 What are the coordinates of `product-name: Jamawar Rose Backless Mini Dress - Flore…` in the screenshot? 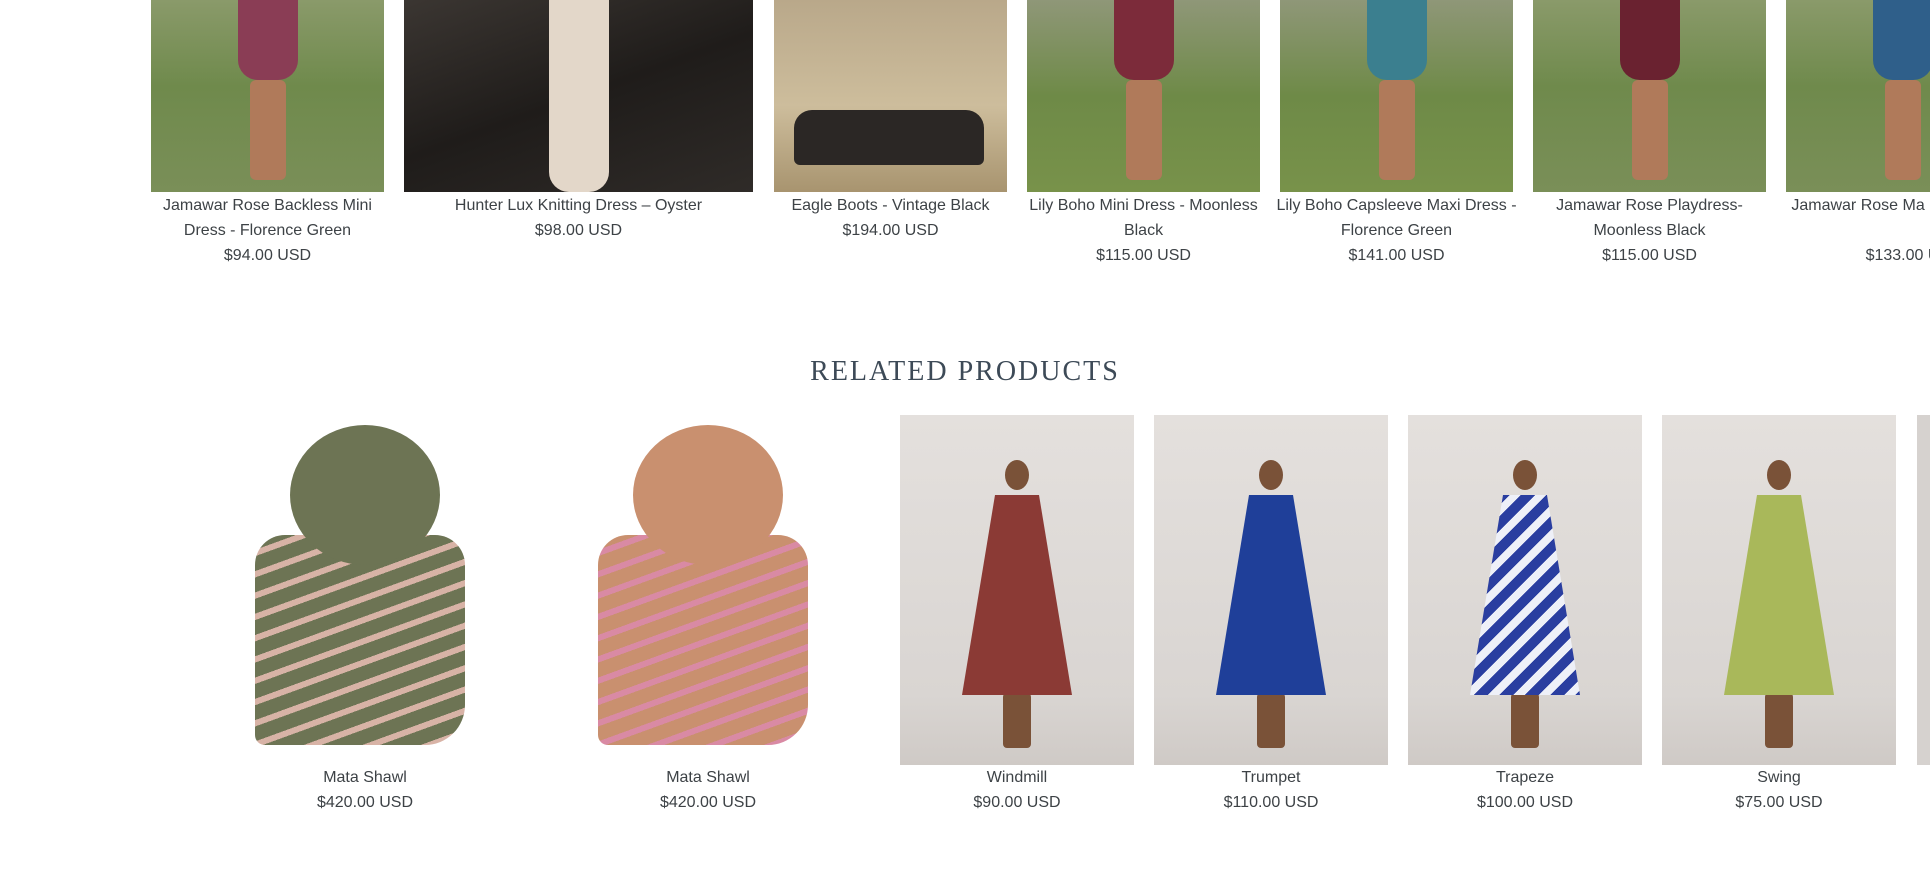 It's located at (267, 218).